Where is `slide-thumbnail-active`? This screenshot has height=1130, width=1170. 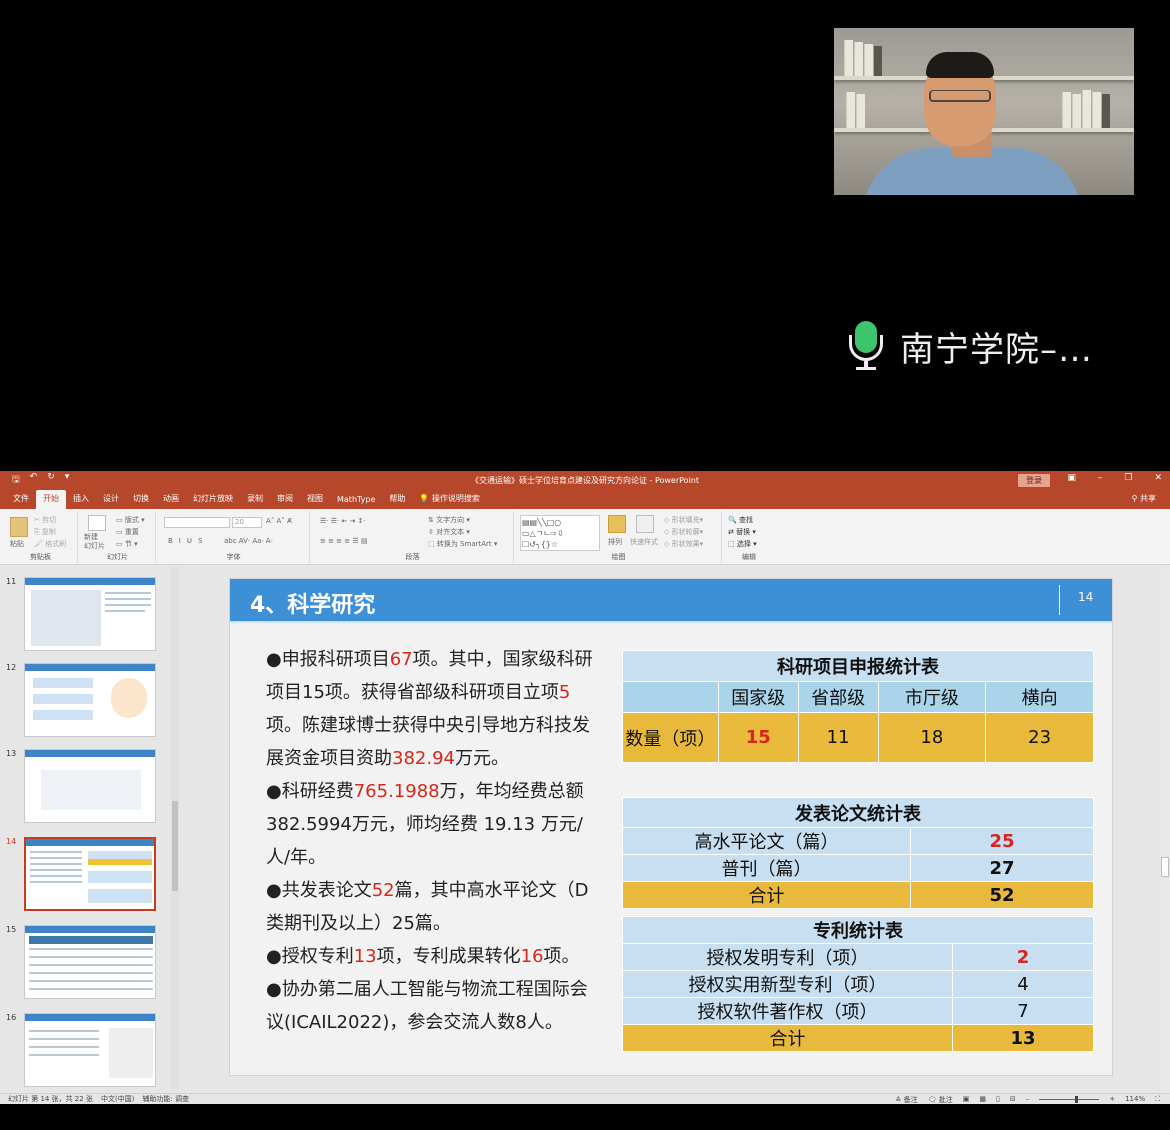
slide-thumbnail-active is located at coordinates (90, 874).